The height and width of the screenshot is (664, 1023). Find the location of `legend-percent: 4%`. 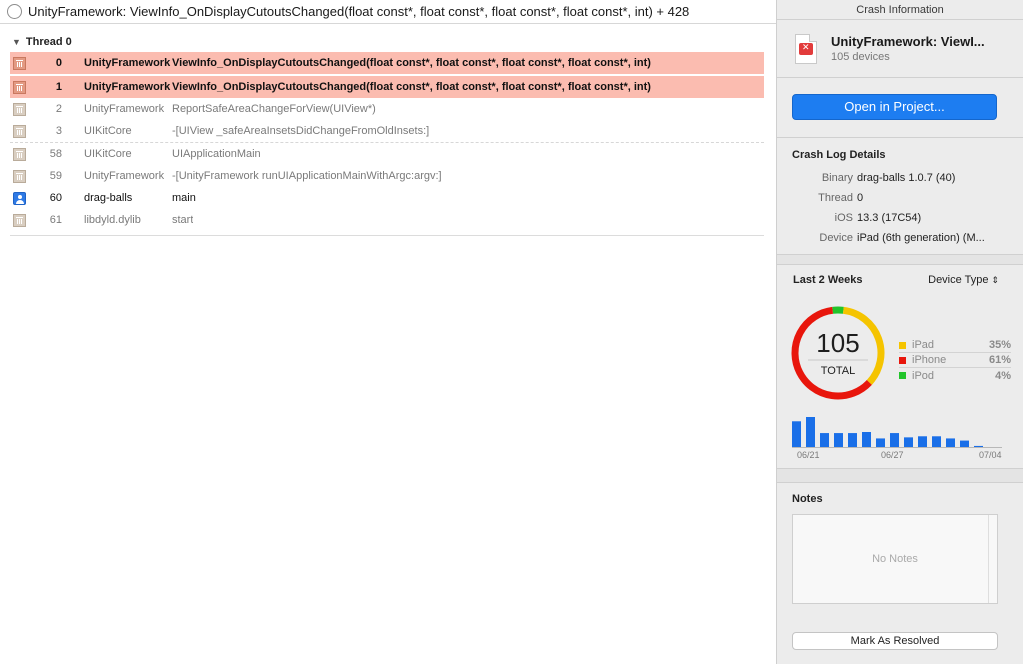

legend-percent: 4% is located at coordinates (1003, 375).